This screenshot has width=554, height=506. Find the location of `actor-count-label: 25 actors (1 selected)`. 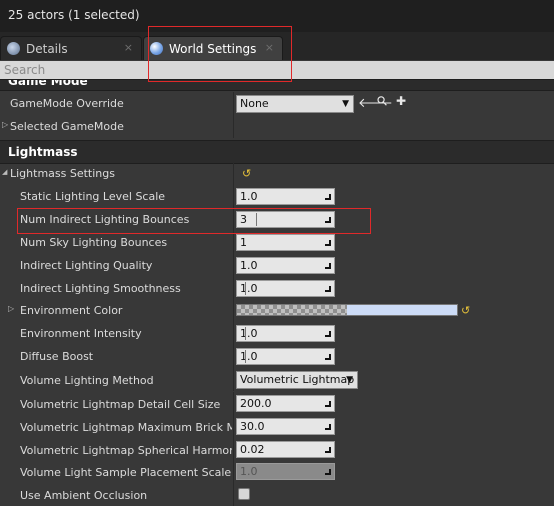

actor-count-label: 25 actors (1 selected) is located at coordinates (74, 15).